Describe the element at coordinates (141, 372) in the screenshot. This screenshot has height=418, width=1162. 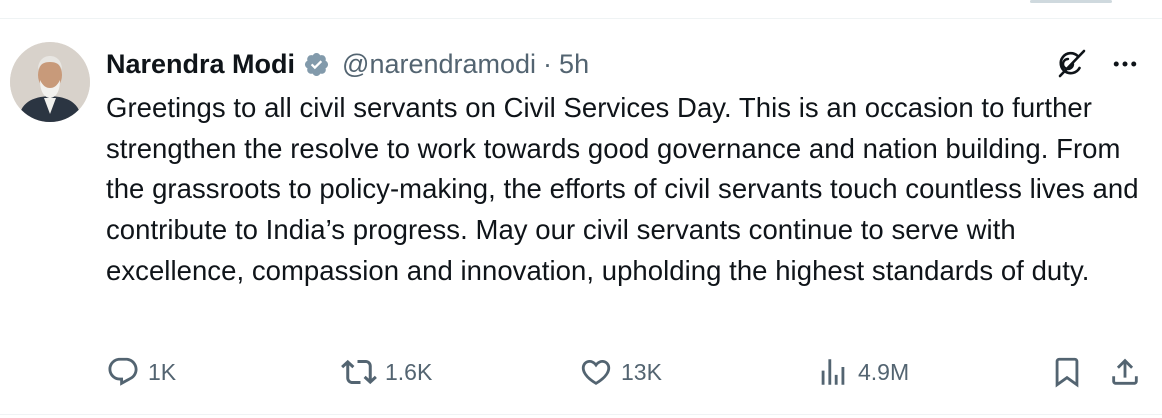
I see `reply-button: 1K` at that location.